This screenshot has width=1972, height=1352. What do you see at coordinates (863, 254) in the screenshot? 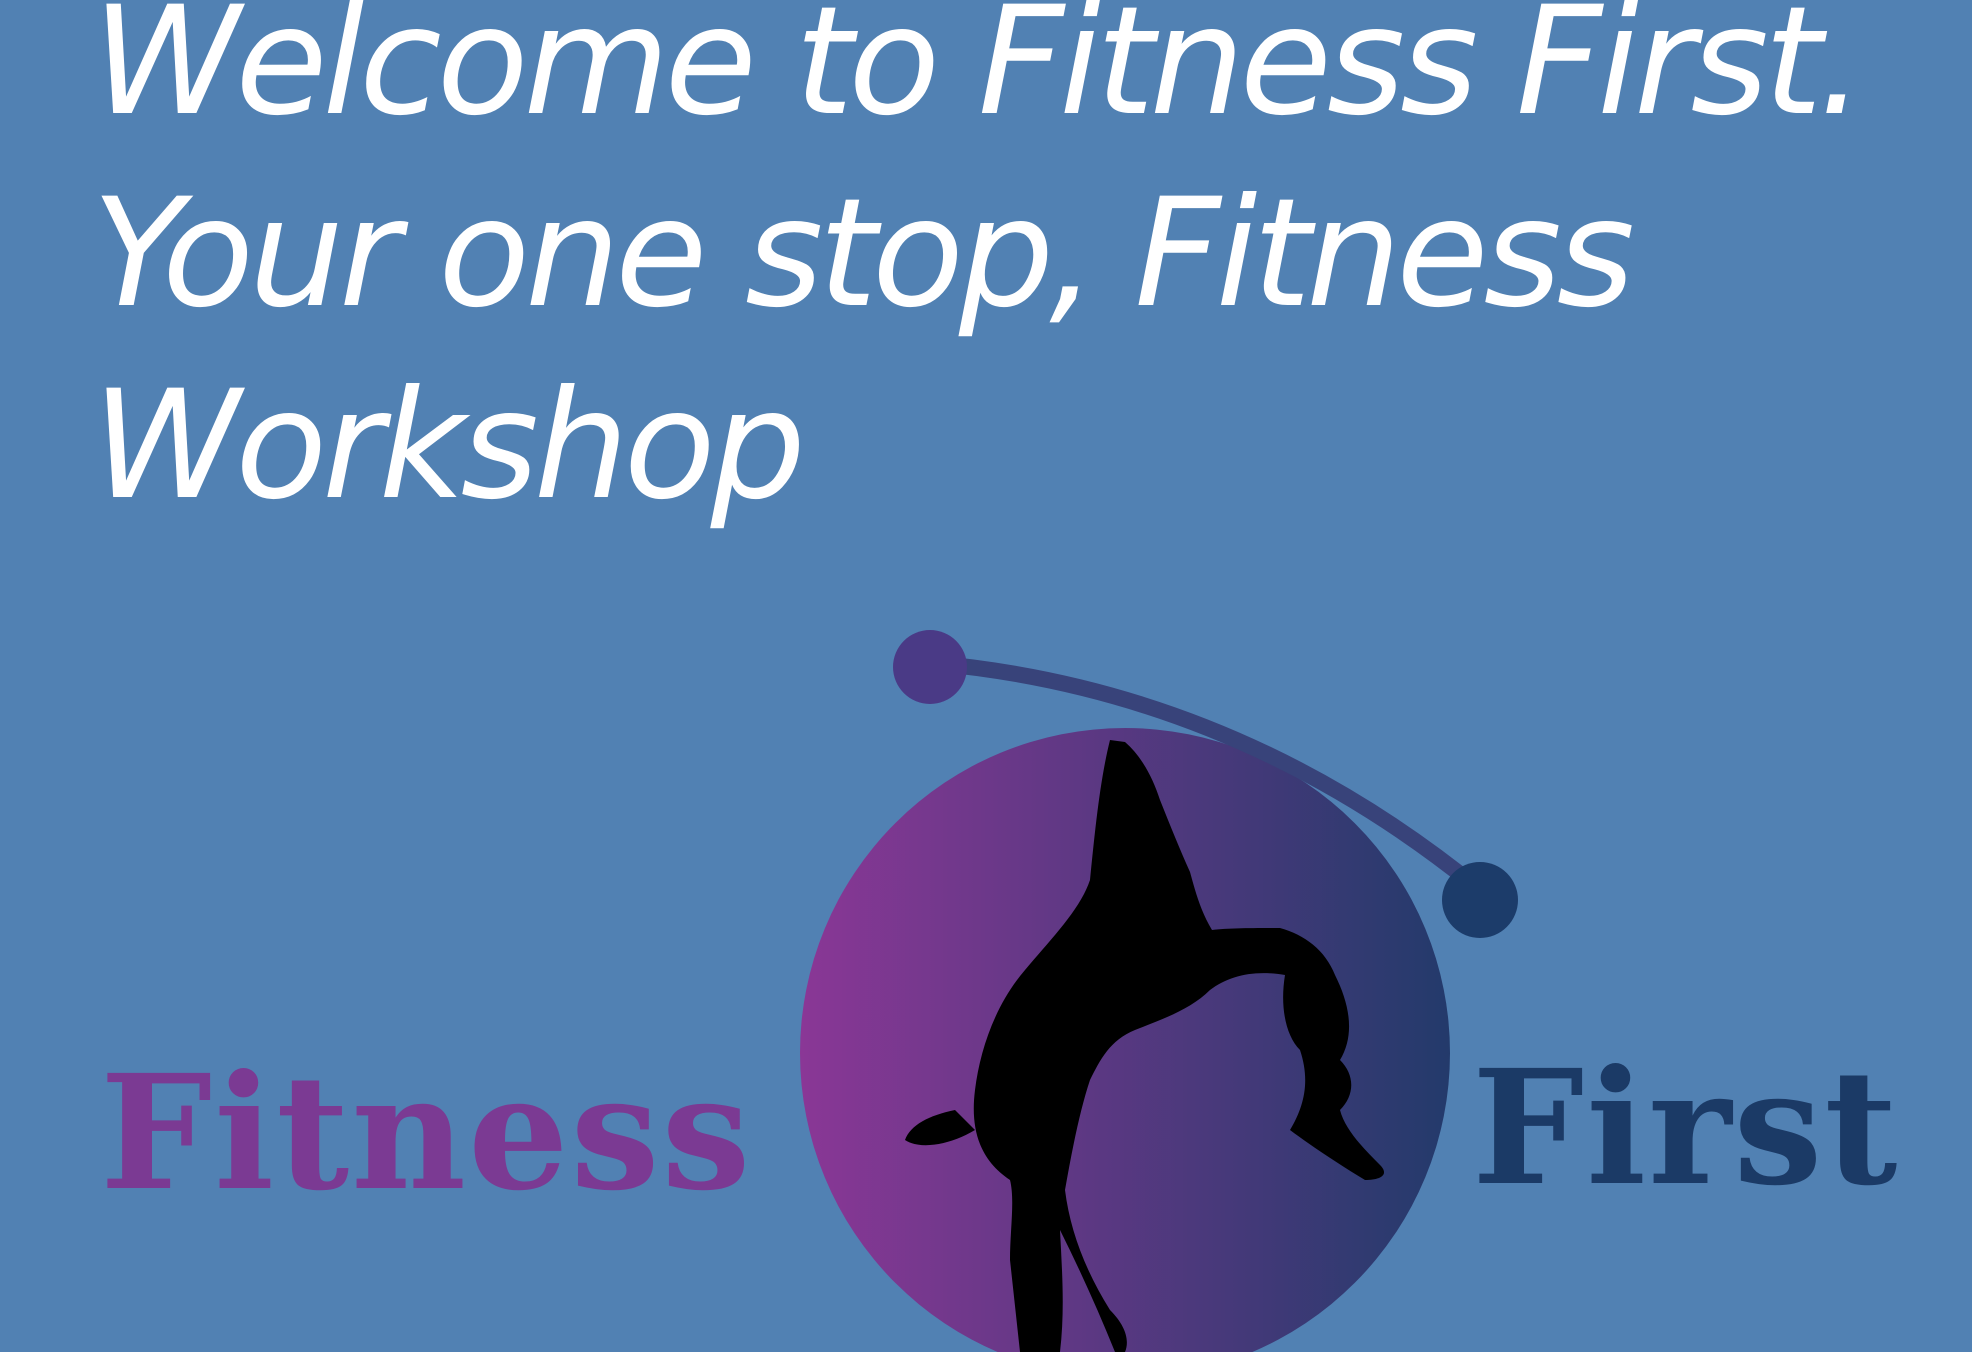
I see `hero-line-2: Your one stop, Fitness` at bounding box center [863, 254].